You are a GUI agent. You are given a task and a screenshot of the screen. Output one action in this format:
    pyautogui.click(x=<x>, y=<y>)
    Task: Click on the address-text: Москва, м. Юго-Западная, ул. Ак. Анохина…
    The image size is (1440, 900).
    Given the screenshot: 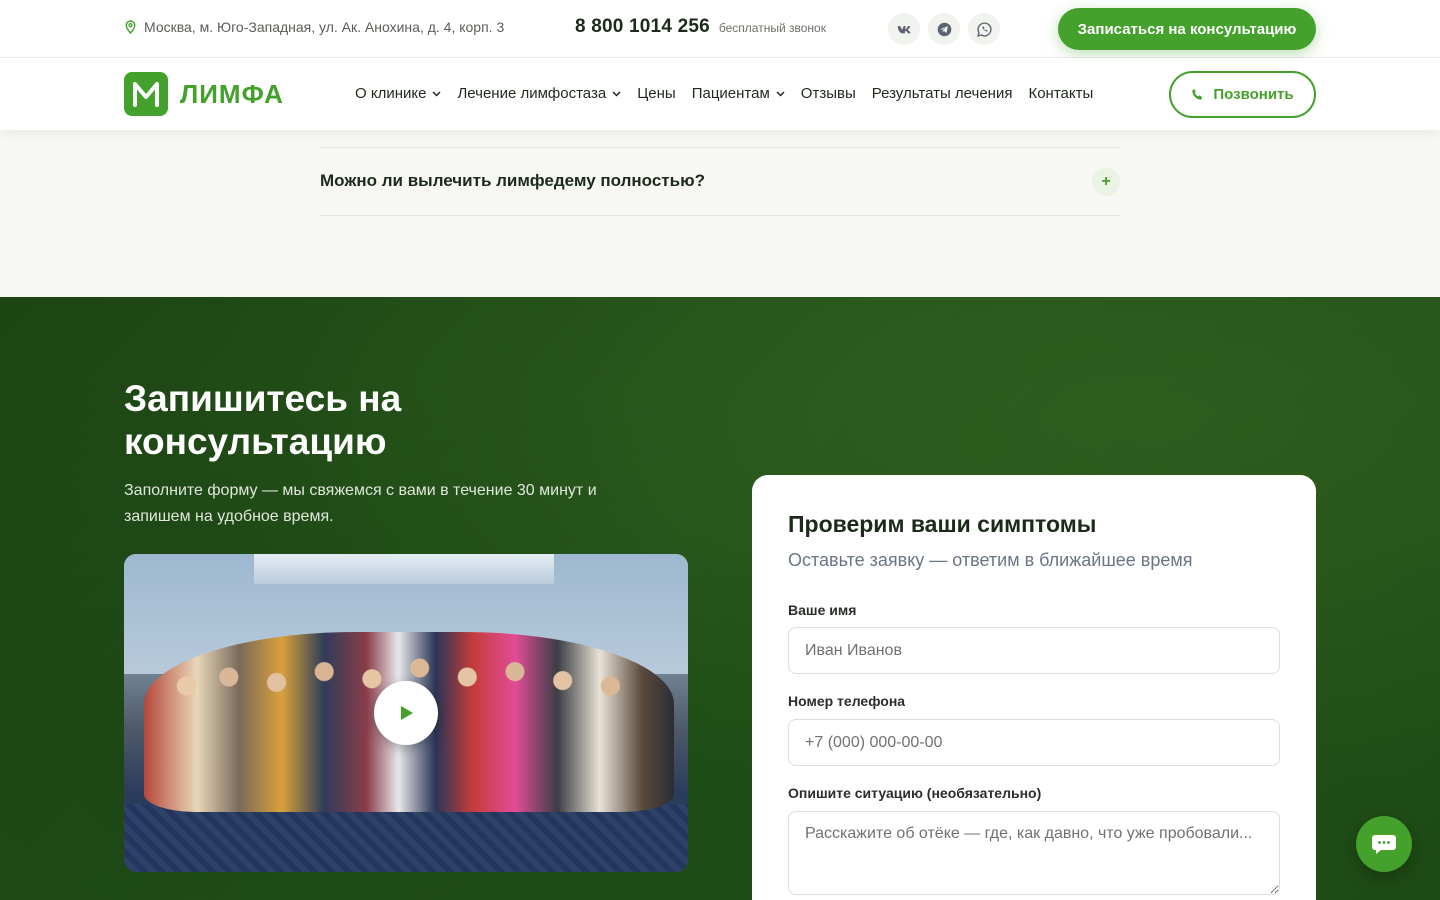 What is the action you would take?
    pyautogui.click(x=324, y=27)
    